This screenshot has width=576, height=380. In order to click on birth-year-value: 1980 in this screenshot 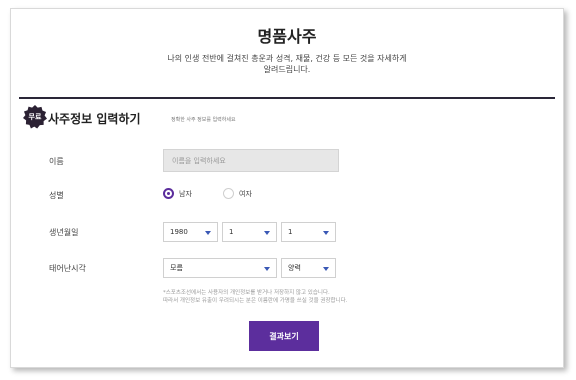, I will do `click(179, 232)`.